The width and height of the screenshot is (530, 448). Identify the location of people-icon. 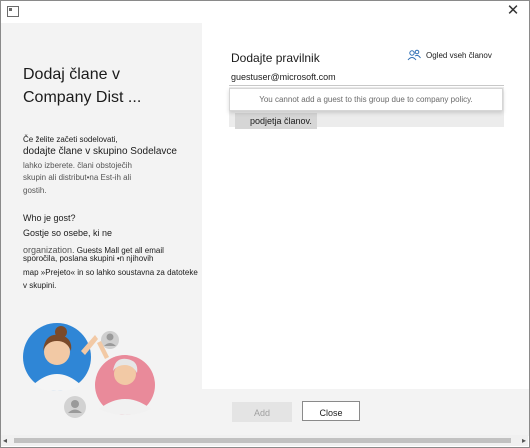
(414, 55).